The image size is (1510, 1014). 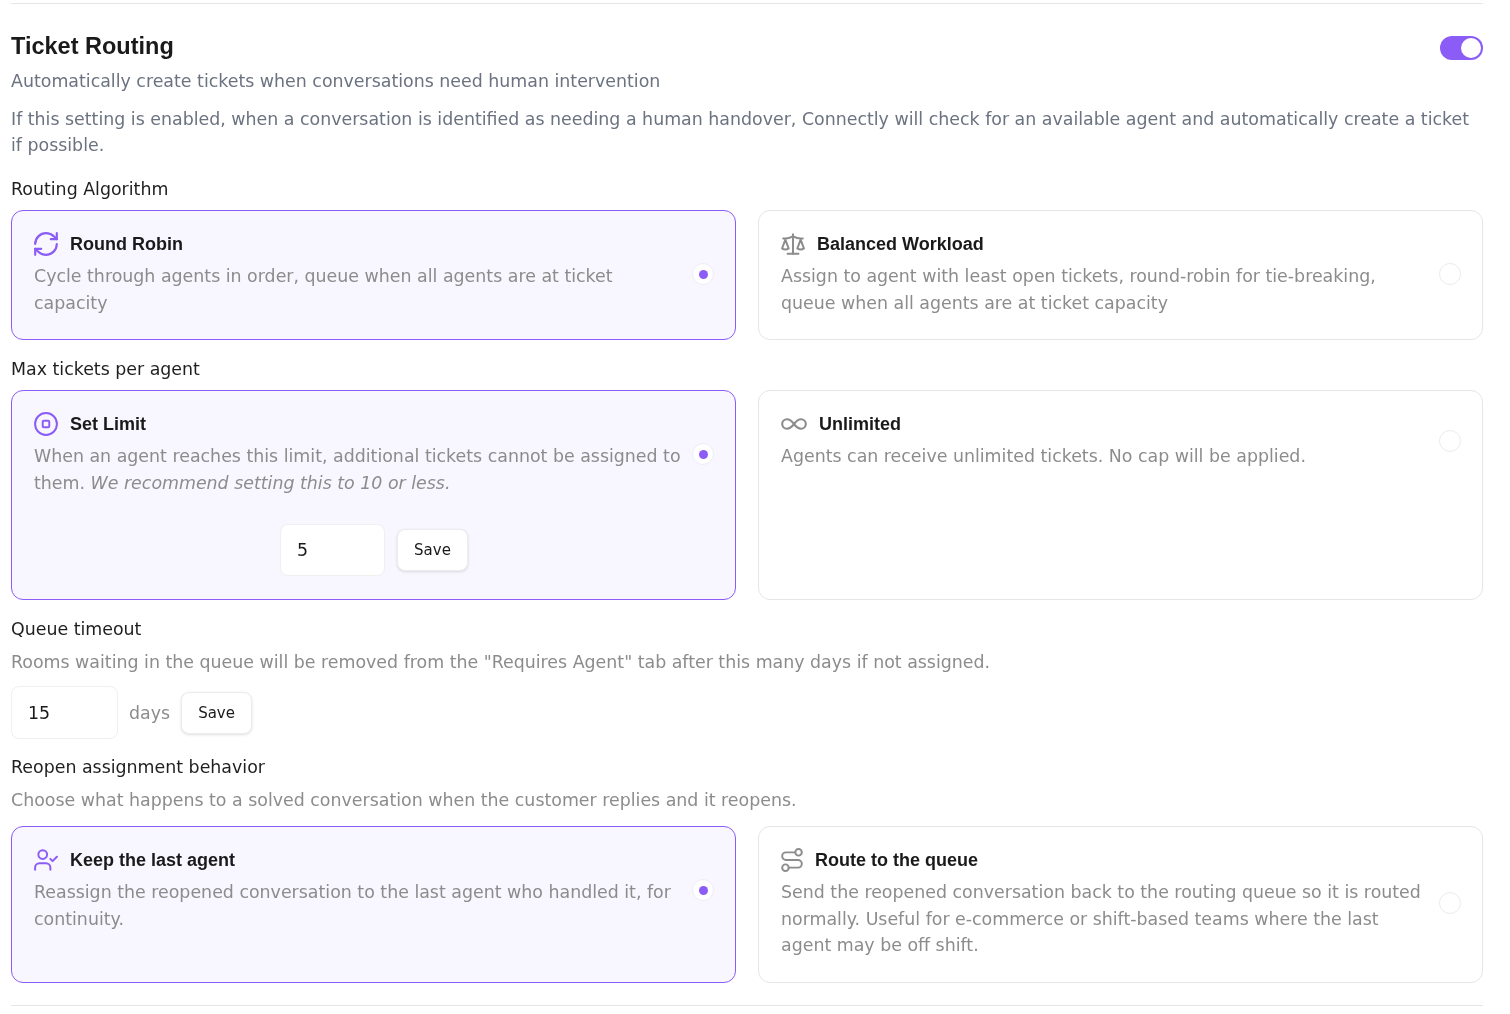 What do you see at coordinates (860, 424) in the screenshot?
I see `option-title: Unlimited` at bounding box center [860, 424].